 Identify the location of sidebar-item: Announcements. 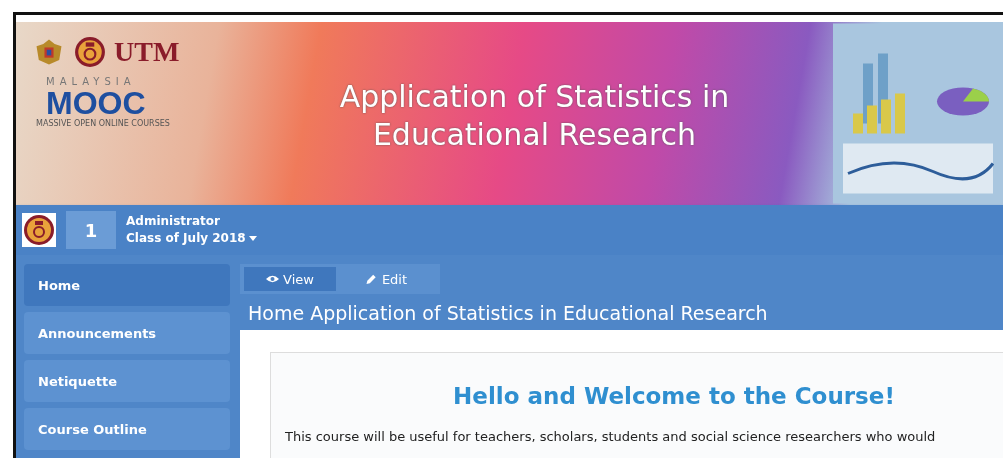
(127, 333).